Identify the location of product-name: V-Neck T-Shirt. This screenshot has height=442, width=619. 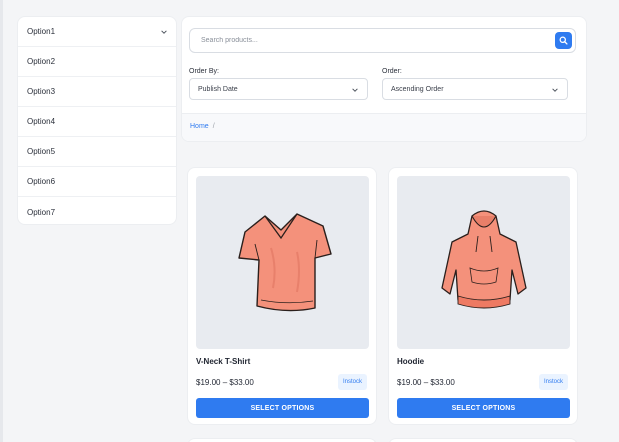
(223, 361).